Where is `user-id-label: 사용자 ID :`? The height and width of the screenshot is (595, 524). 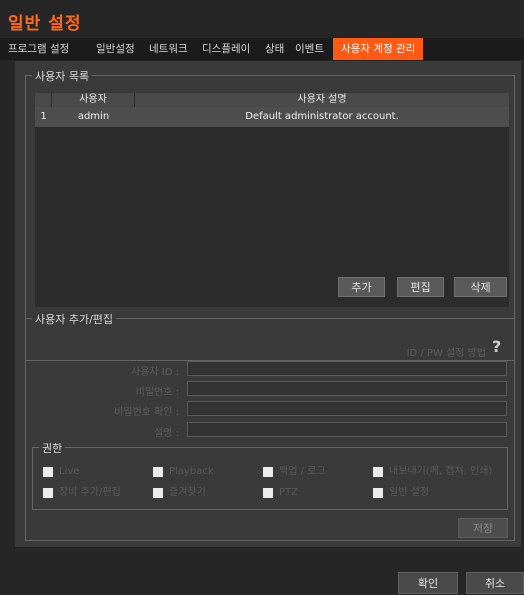
user-id-label: 사용자 ID : is located at coordinates (155, 372).